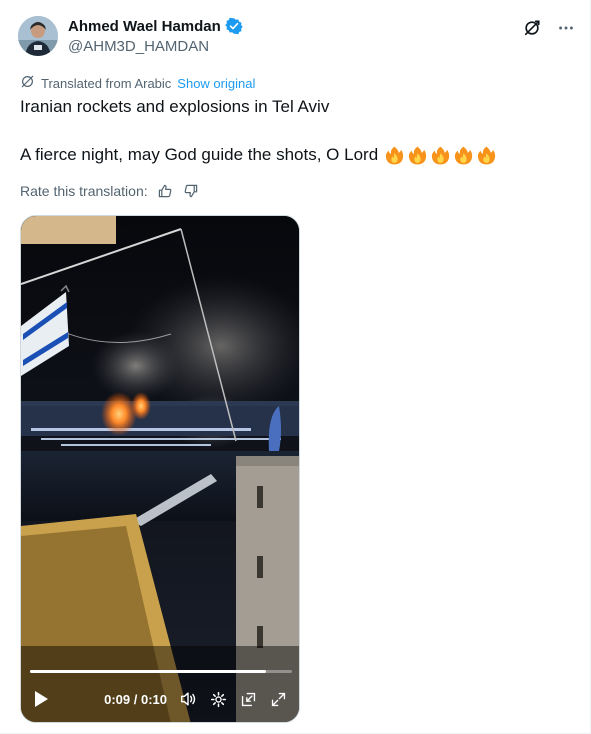 The width and height of the screenshot is (591, 734). What do you see at coordinates (191, 191) in the screenshot?
I see `thumbs-down-icon` at bounding box center [191, 191].